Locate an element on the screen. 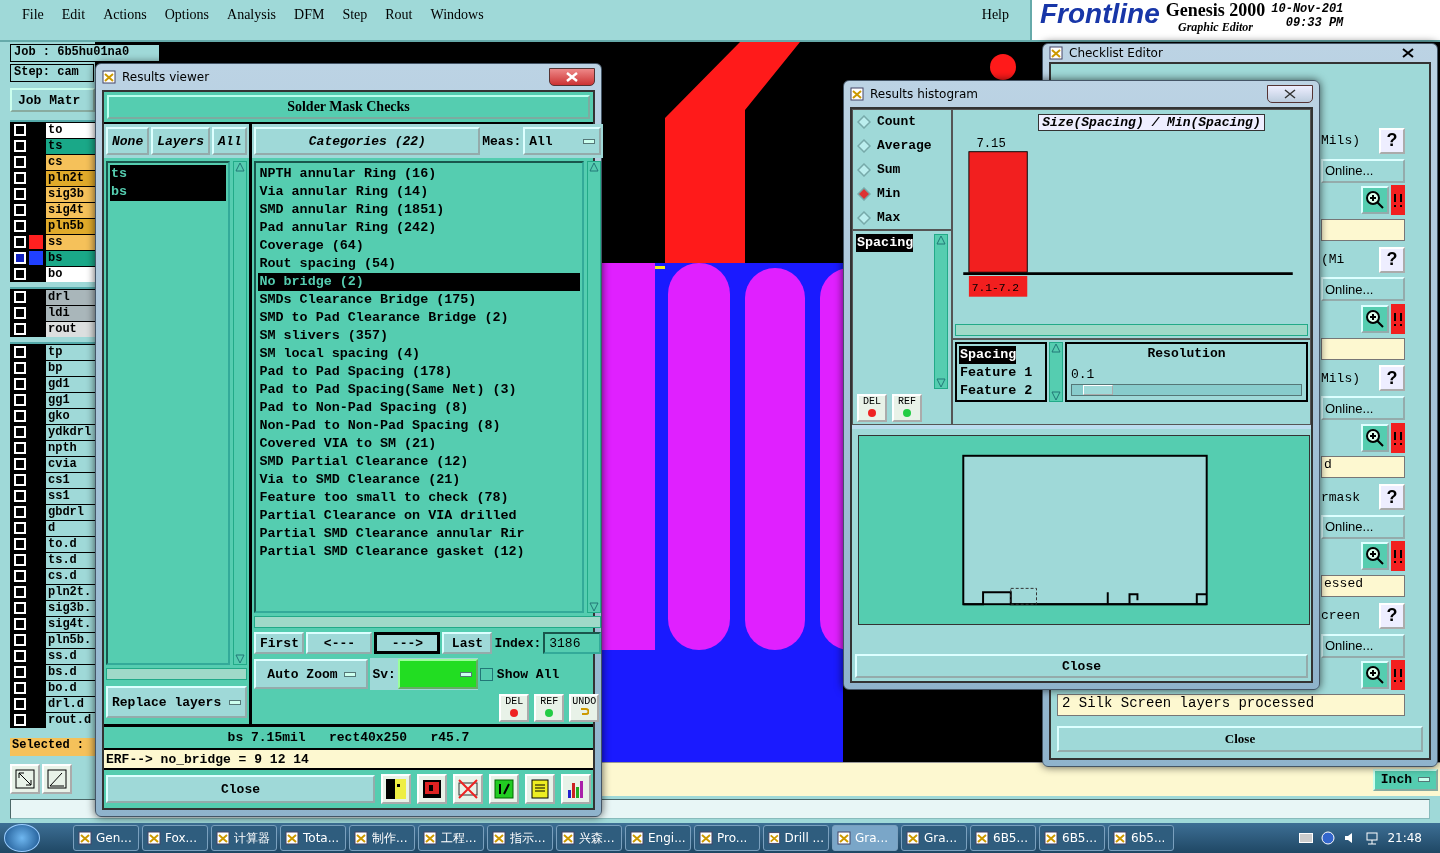 This screenshot has height=853, width=1440. category-list-item: SM local spacing (4) is located at coordinates (419, 354).